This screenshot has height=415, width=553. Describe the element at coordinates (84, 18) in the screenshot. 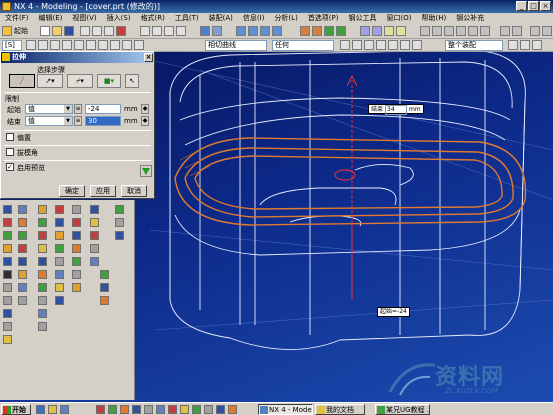

I see `menu-view: 视图(V)` at that location.